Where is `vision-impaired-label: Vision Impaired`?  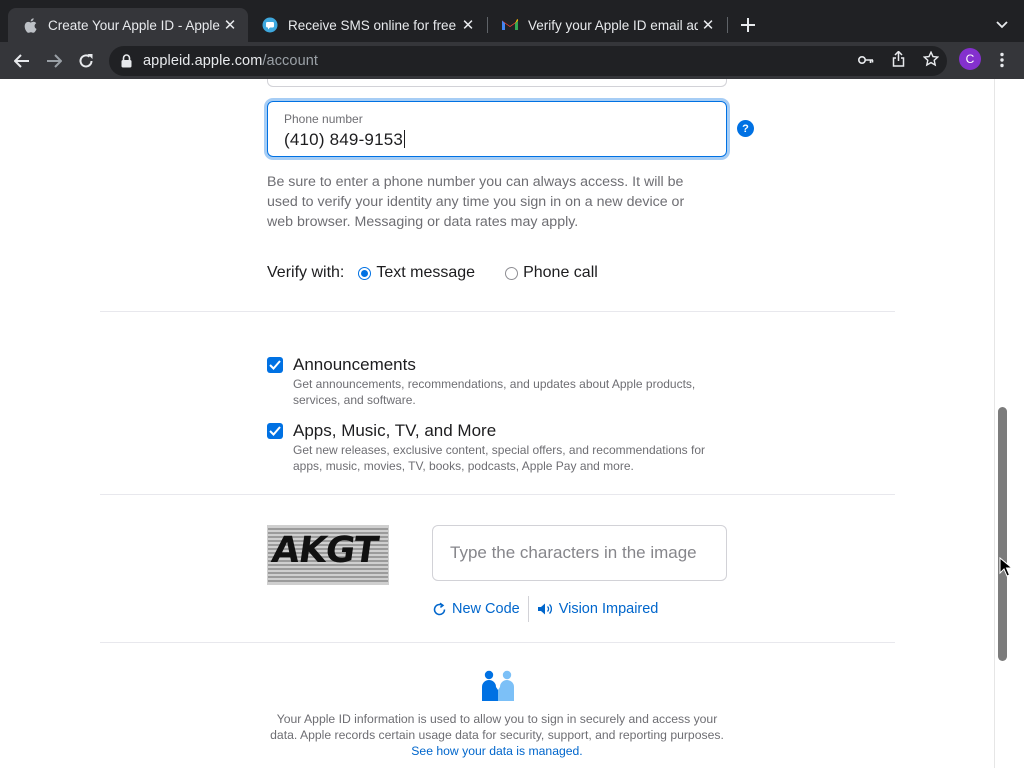
vision-impaired-label: Vision Impaired is located at coordinates (609, 609).